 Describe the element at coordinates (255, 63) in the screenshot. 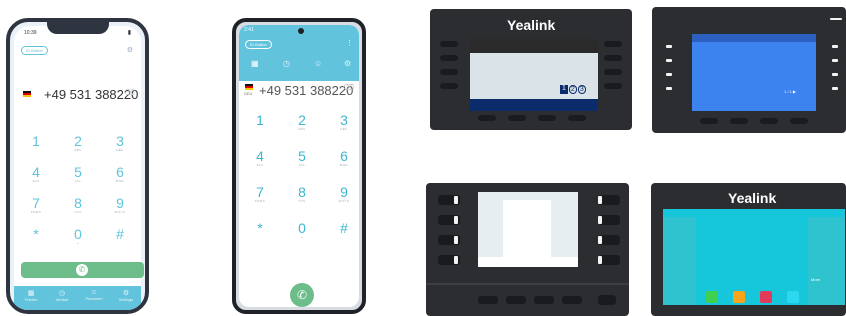

I see `dialpad-tab-icon: ▦` at that location.